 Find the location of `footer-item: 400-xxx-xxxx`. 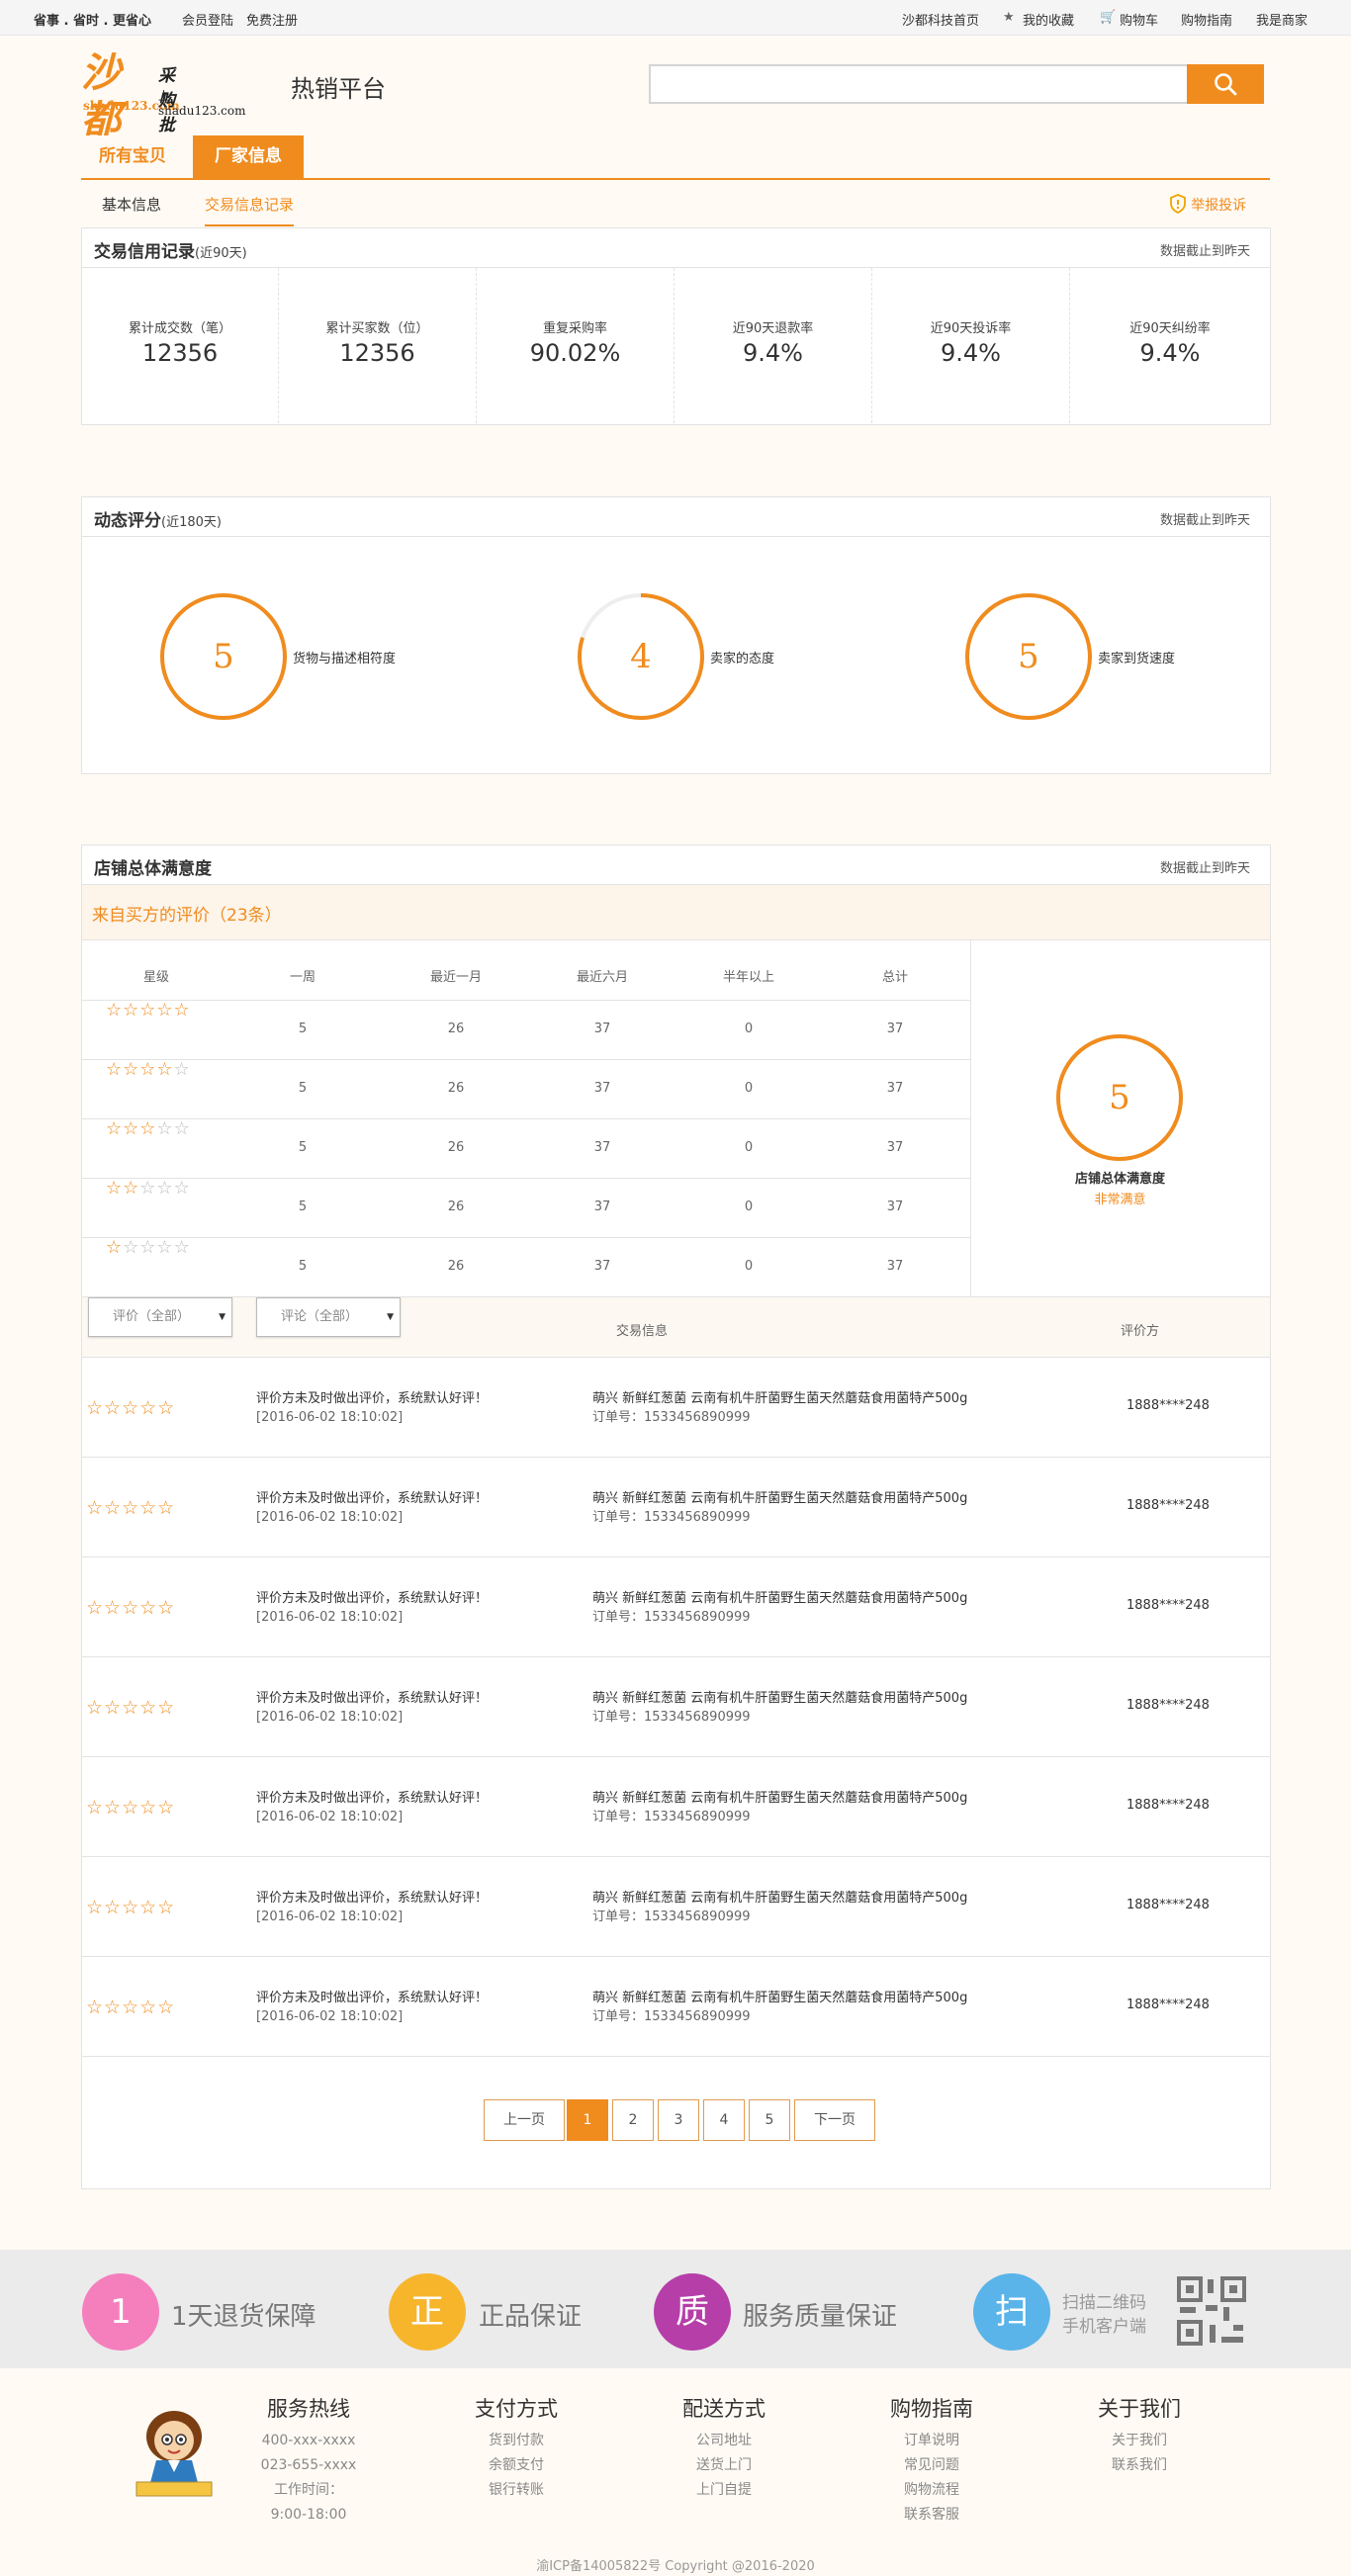

footer-item: 400-xxx-xxxx is located at coordinates (308, 2440).